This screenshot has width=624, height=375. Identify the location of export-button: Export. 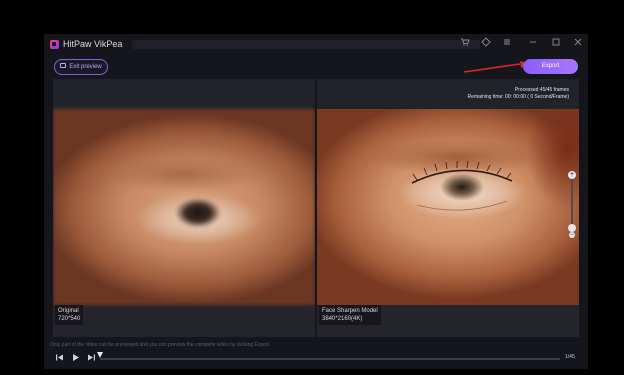
(550, 66).